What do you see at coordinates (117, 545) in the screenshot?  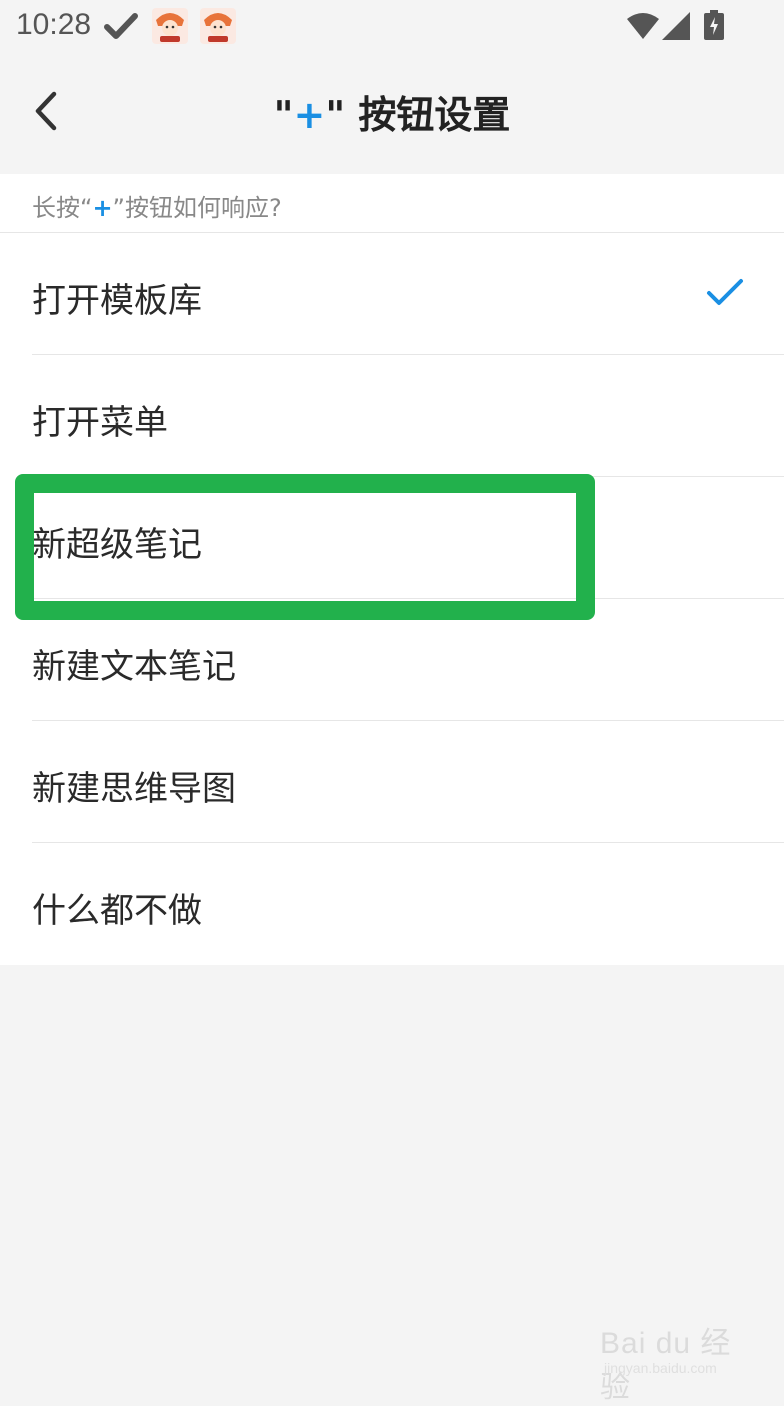 I see `option-label: 新超级笔记` at bounding box center [117, 545].